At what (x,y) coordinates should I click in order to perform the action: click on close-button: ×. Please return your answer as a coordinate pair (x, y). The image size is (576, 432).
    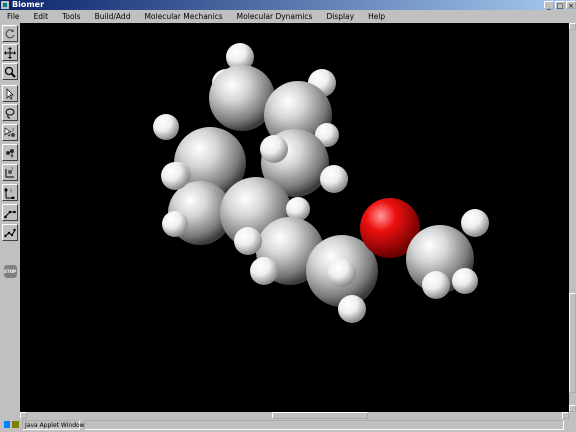
    Looking at the image, I should click on (571, 5).